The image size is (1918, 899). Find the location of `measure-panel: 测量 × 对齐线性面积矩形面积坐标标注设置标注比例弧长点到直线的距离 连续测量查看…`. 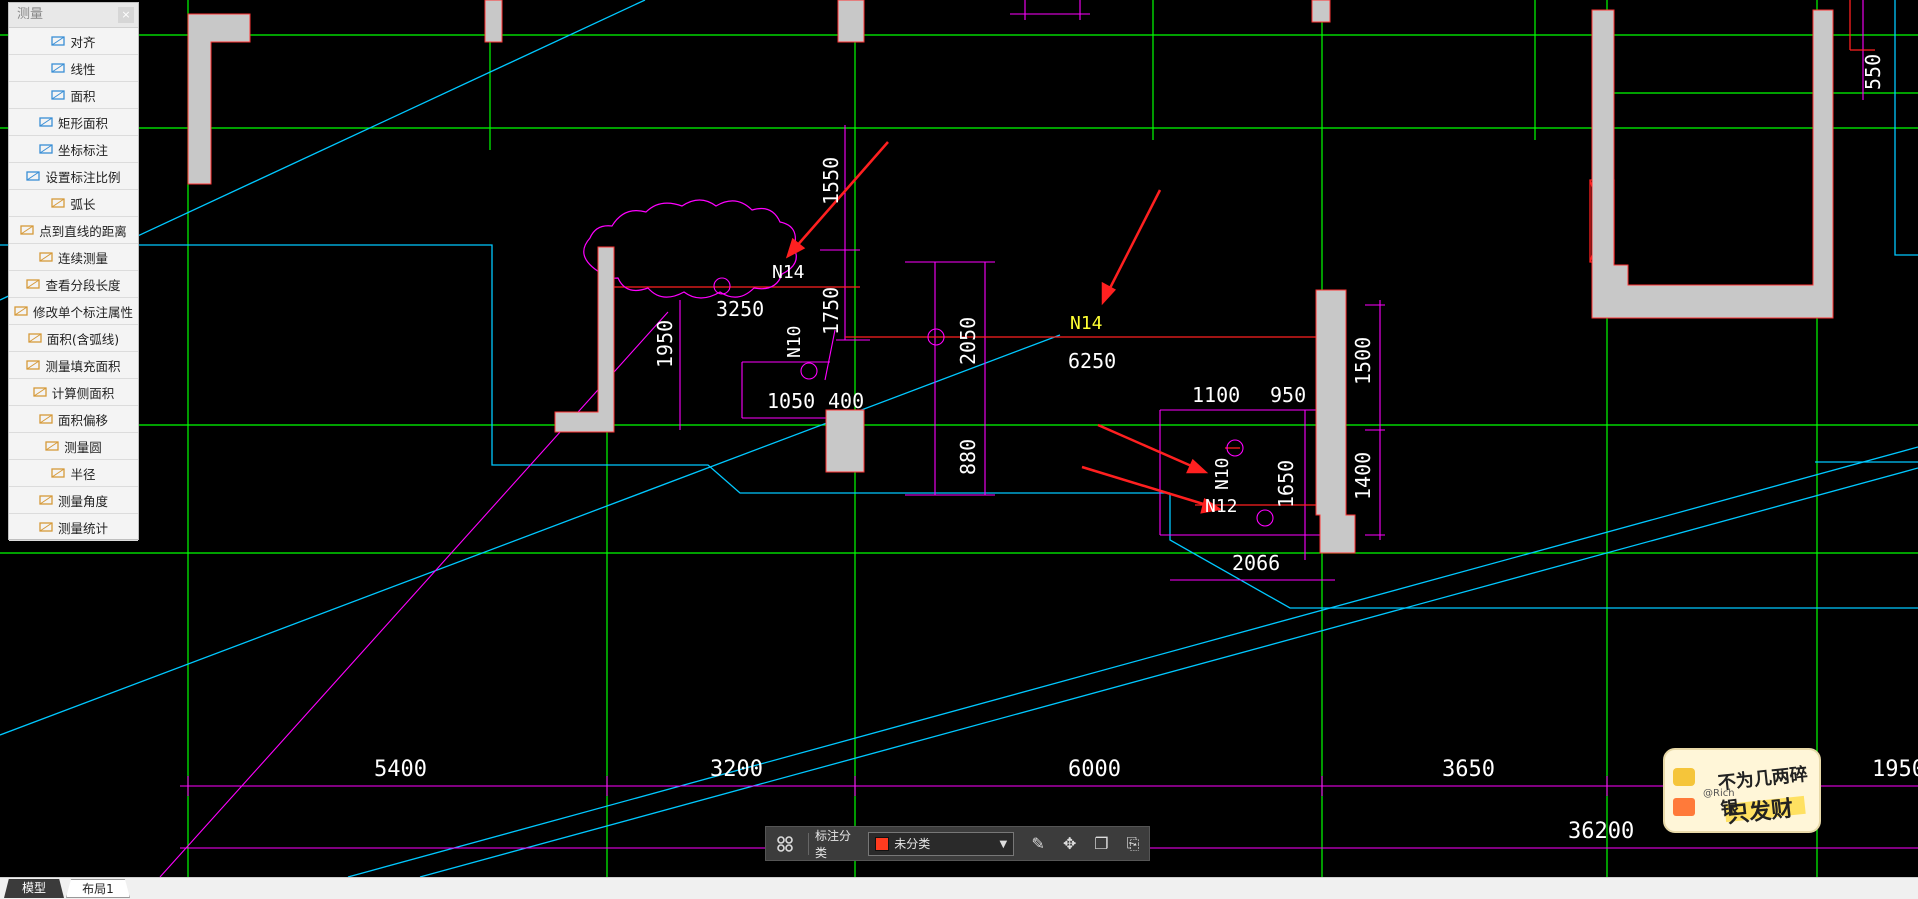

measure-panel: 测量 × 对齐线性面积矩形面积坐标标注设置标注比例弧长点到直线的距离 连续测量查看… is located at coordinates (73, 271).